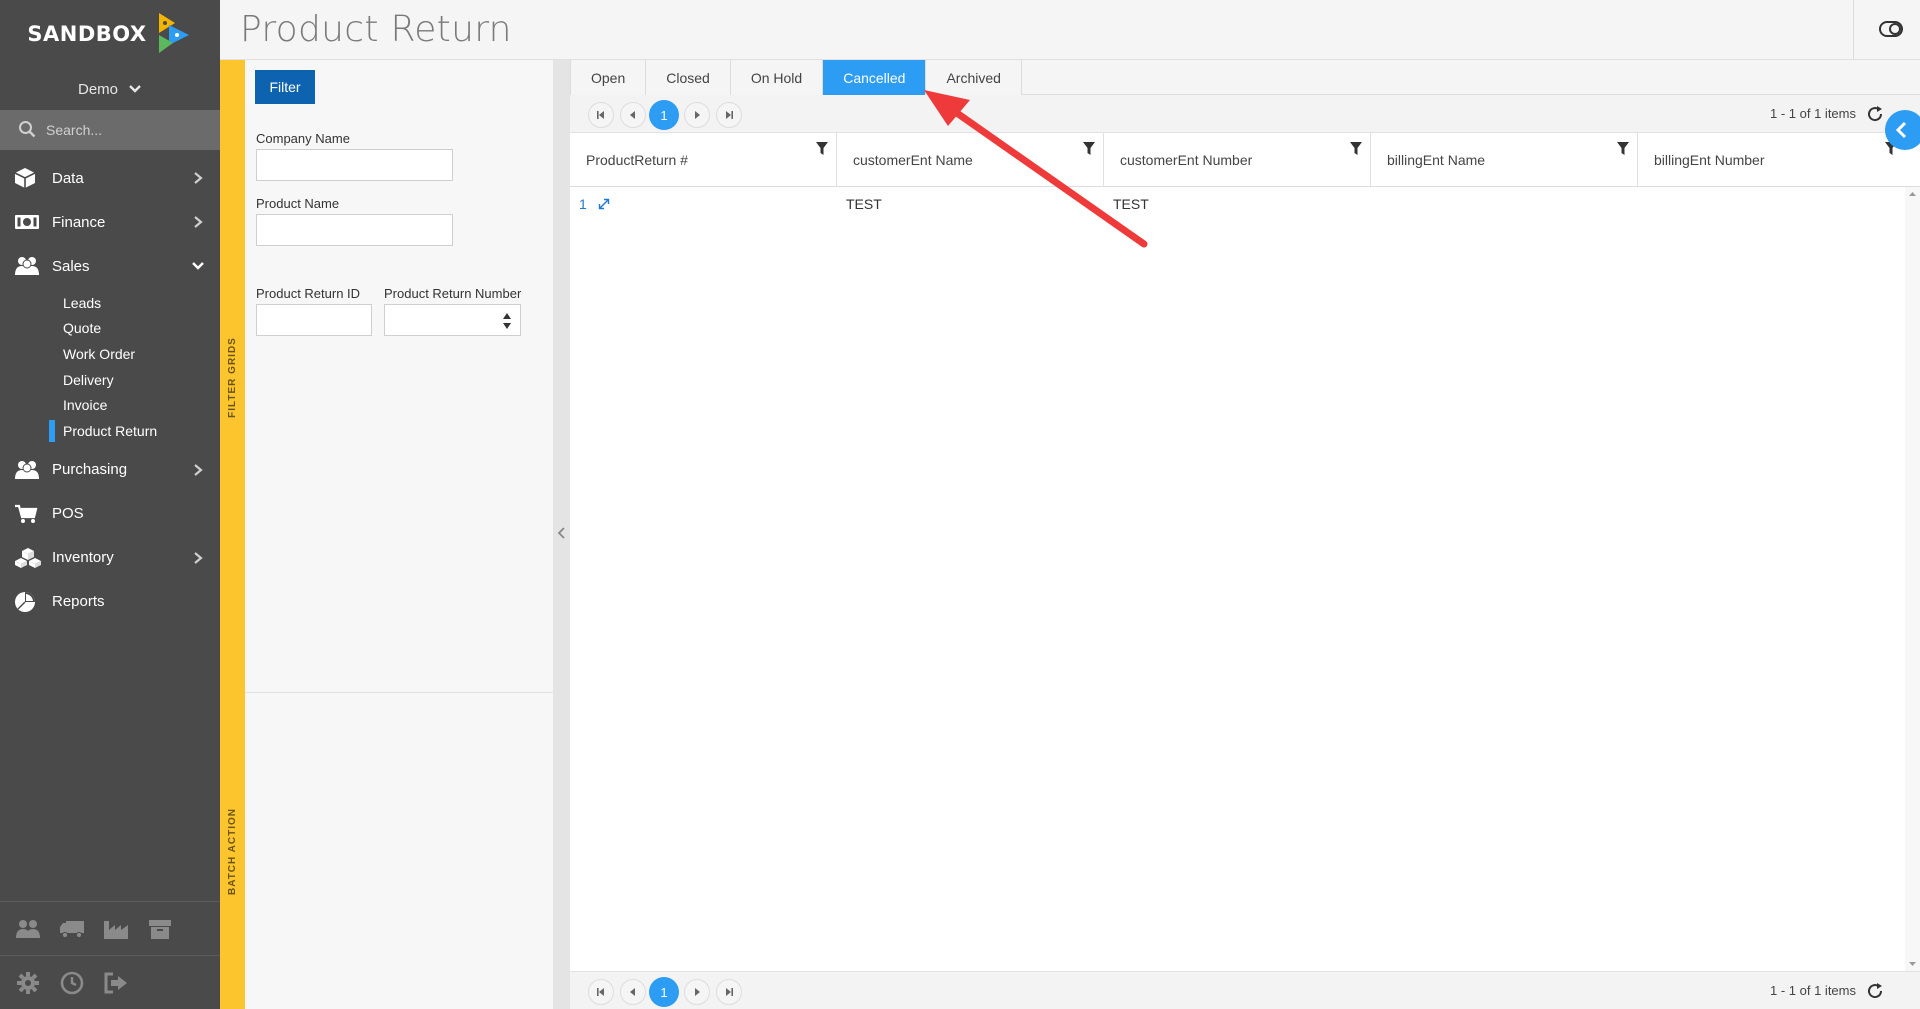 This screenshot has width=1920, height=1009. What do you see at coordinates (78, 602) in the screenshot?
I see `nav-label: Reports` at bounding box center [78, 602].